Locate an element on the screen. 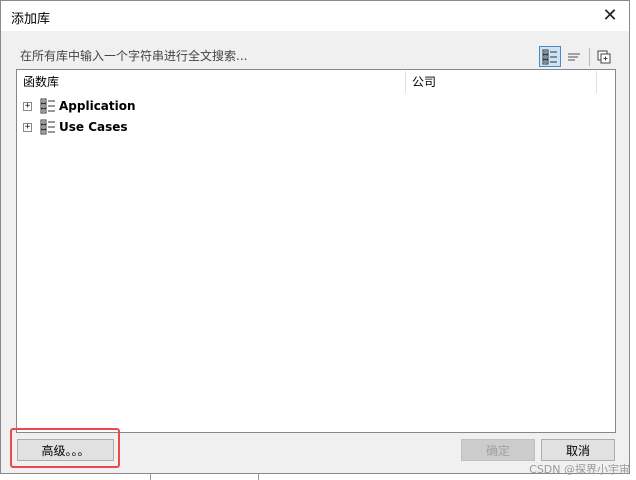  list-view-icon is located at coordinates (574, 56).